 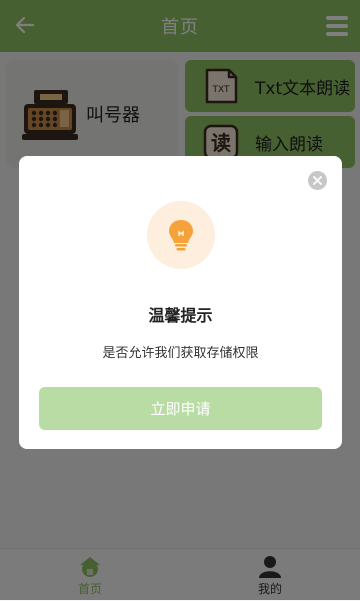 I want to click on close-icon, so click(x=317, y=180).